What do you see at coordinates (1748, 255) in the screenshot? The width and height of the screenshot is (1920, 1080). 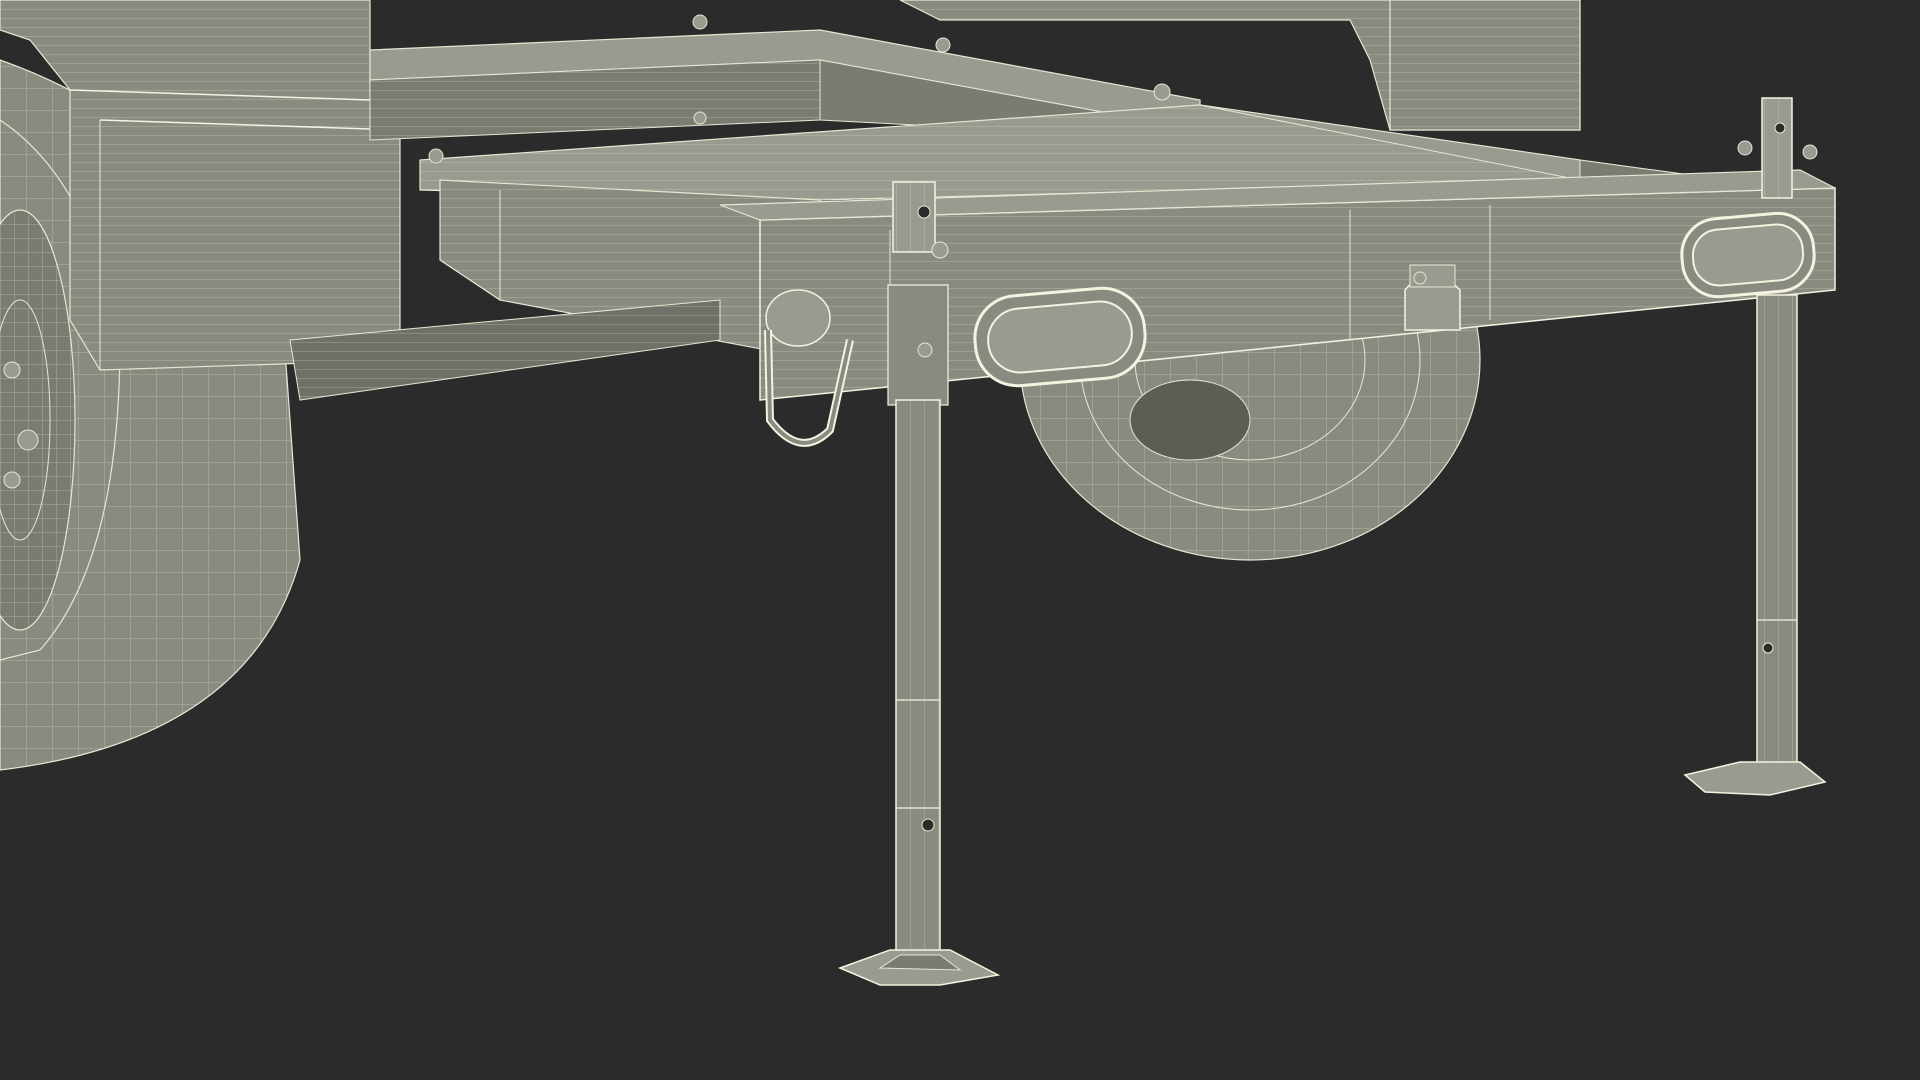 I see `tail-light-right` at bounding box center [1748, 255].